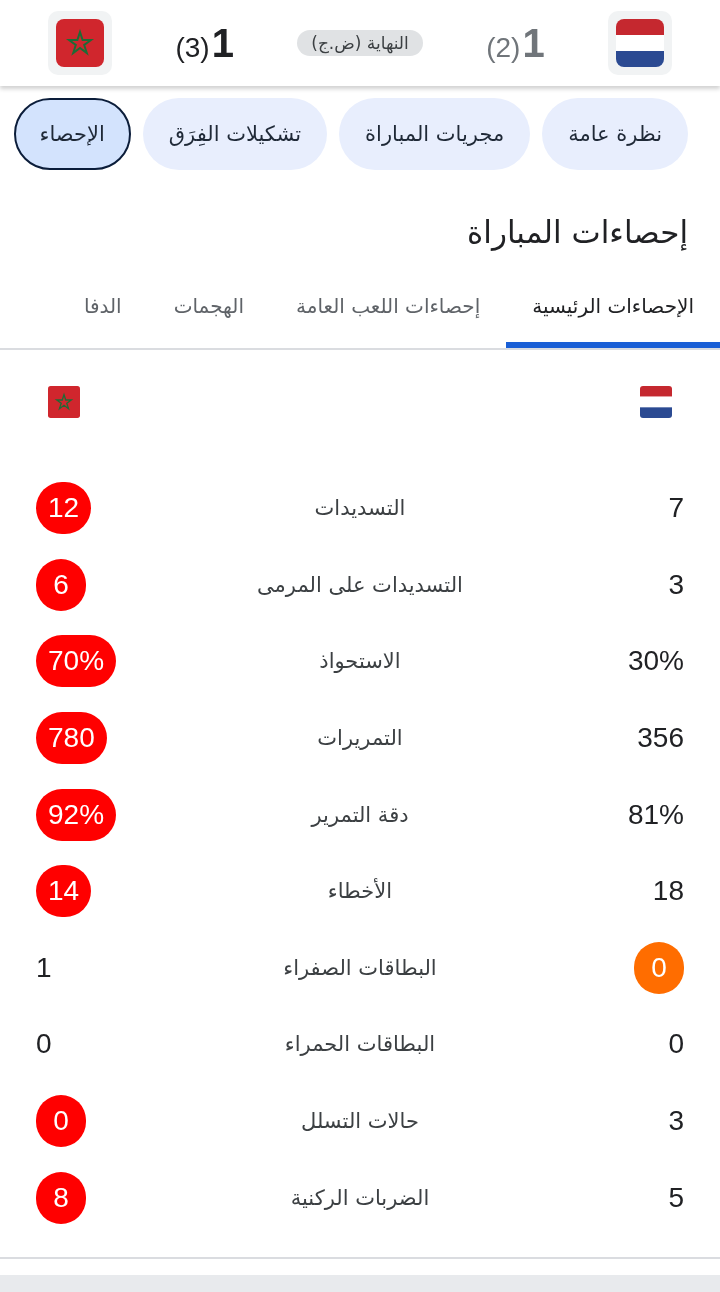  I want to click on nav-chip: نظرة عامة, so click(615, 134).